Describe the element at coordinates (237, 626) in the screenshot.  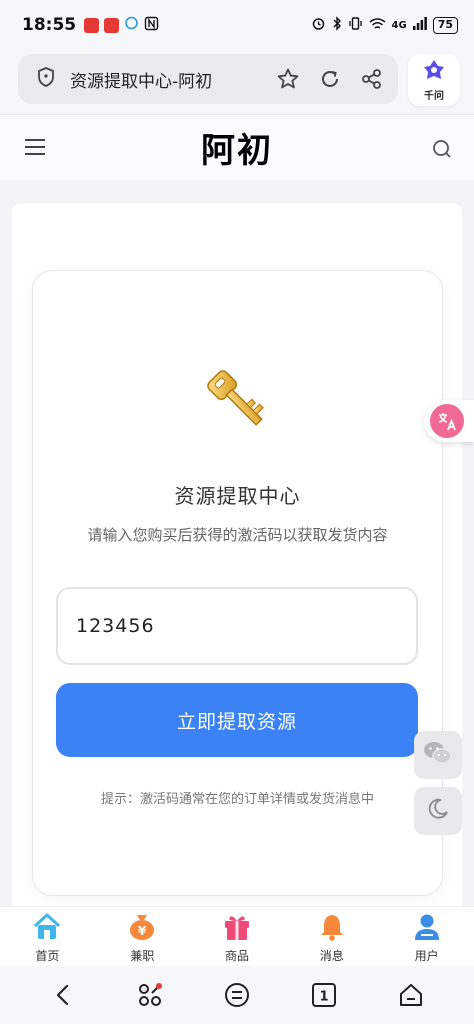
I see `activation-code-input` at that location.